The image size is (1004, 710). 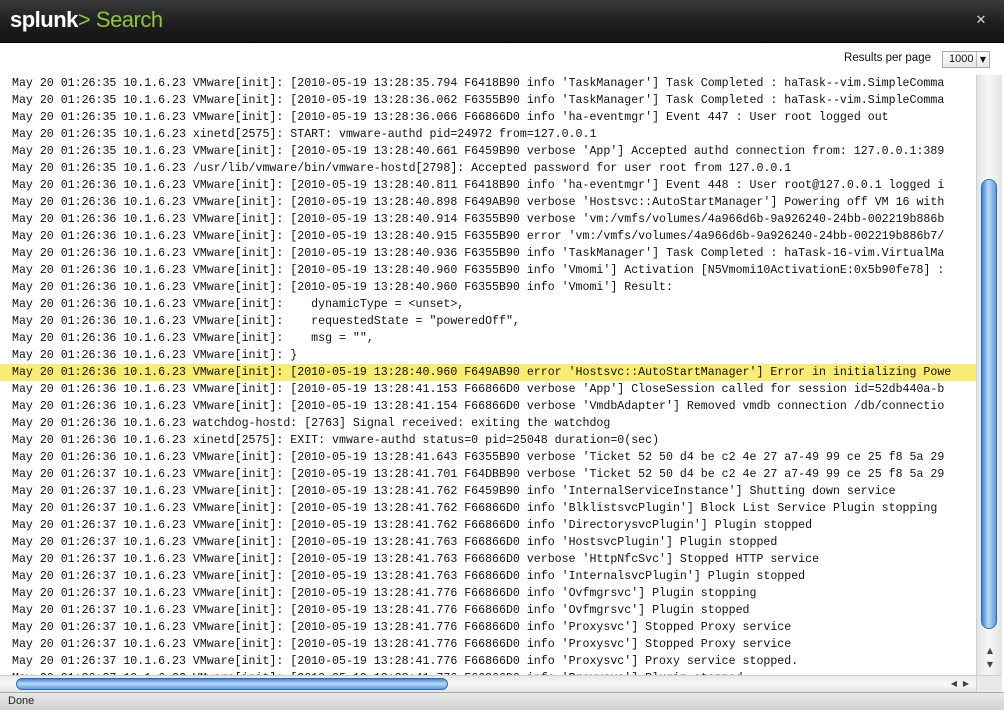 What do you see at coordinates (989, 683) in the screenshot?
I see `scrollbar-corner` at bounding box center [989, 683].